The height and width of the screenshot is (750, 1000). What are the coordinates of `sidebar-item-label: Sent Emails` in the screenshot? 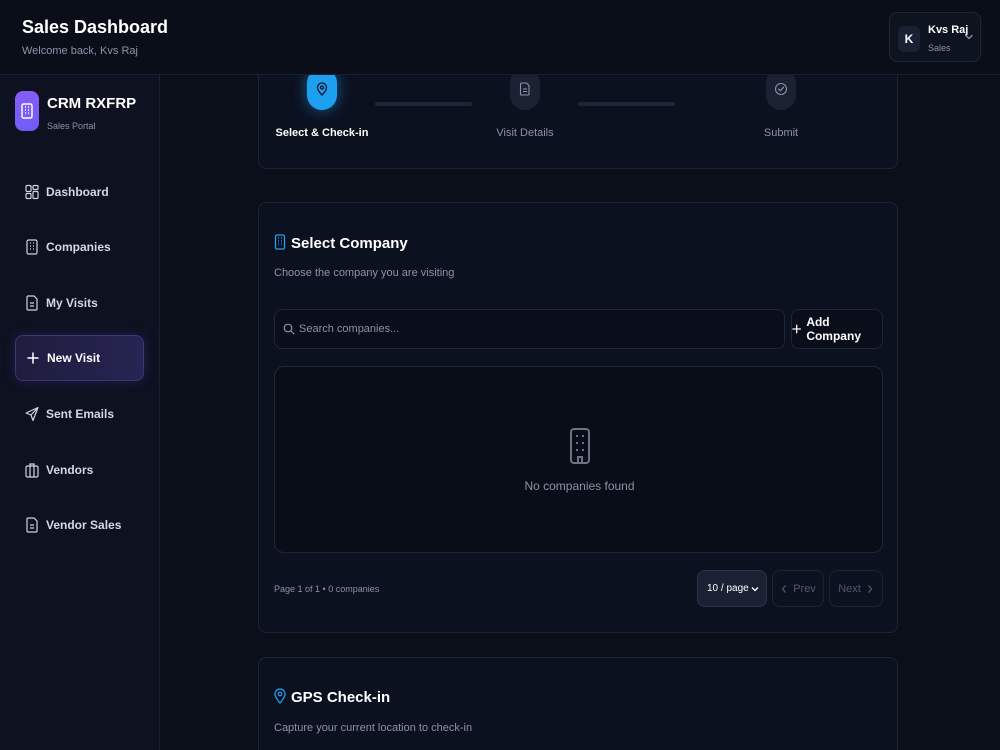 It's located at (80, 414).